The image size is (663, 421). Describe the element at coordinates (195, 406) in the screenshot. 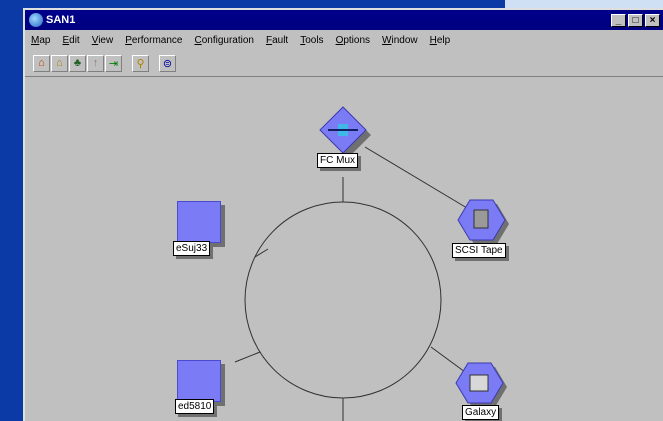

I see `node-label-ed5810: ed5810` at that location.